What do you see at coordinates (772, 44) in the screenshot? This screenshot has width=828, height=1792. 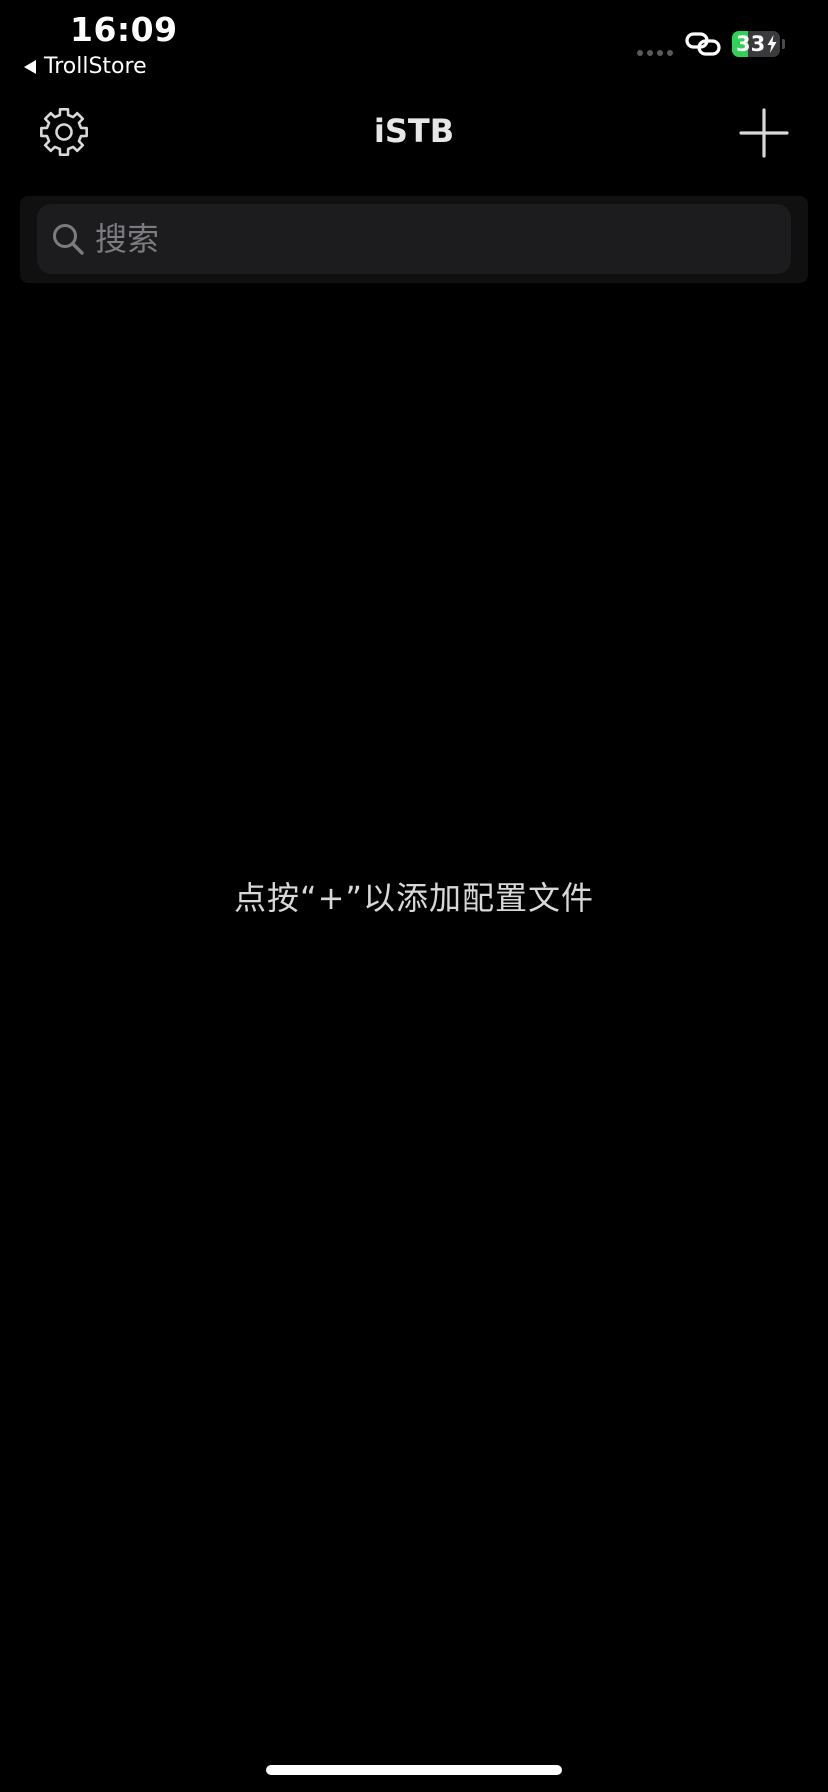 I see `bolt-icon` at bounding box center [772, 44].